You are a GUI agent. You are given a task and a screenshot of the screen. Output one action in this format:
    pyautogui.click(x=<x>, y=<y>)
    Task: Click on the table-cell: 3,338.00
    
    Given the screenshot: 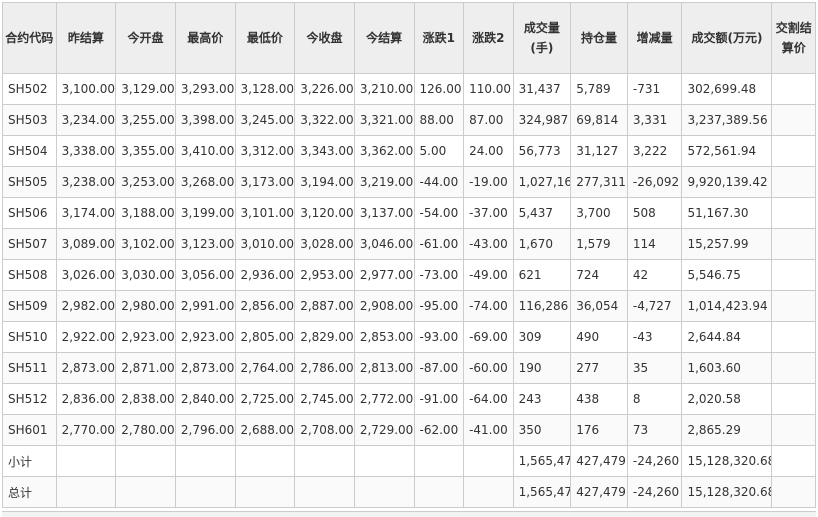 What is the action you would take?
    pyautogui.click(x=86, y=151)
    